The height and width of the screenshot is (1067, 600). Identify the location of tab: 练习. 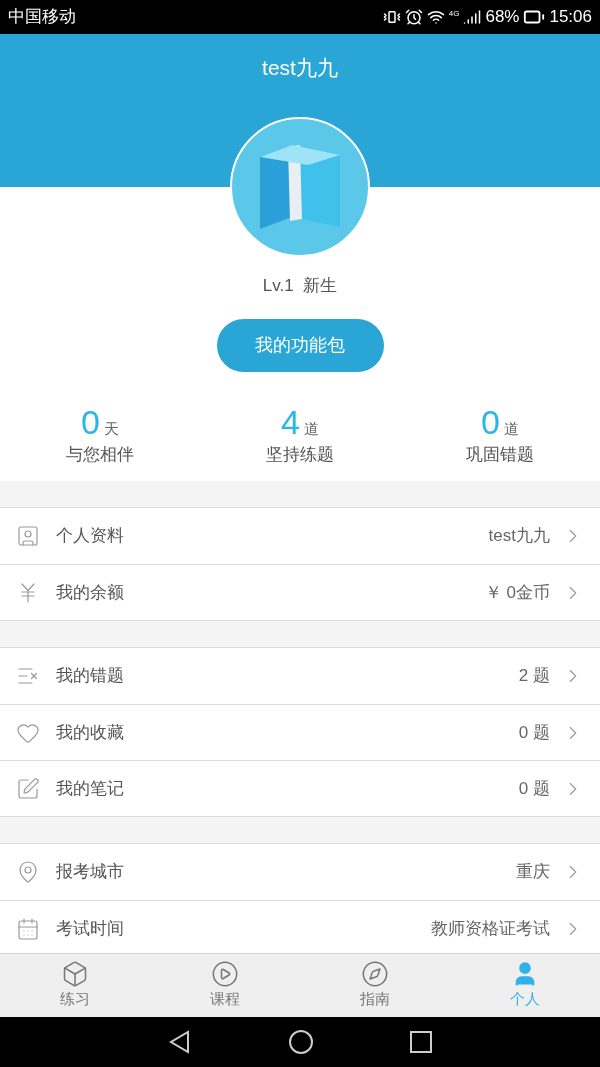
(75, 985).